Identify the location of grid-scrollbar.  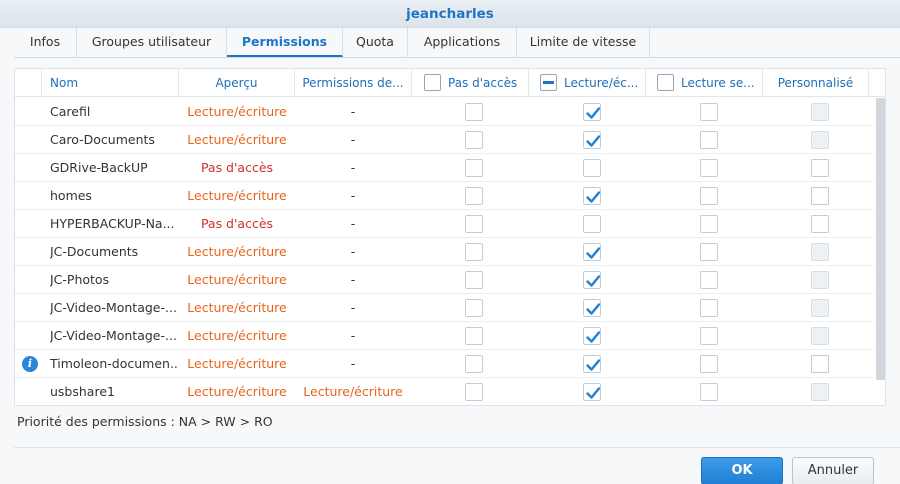
(880, 239).